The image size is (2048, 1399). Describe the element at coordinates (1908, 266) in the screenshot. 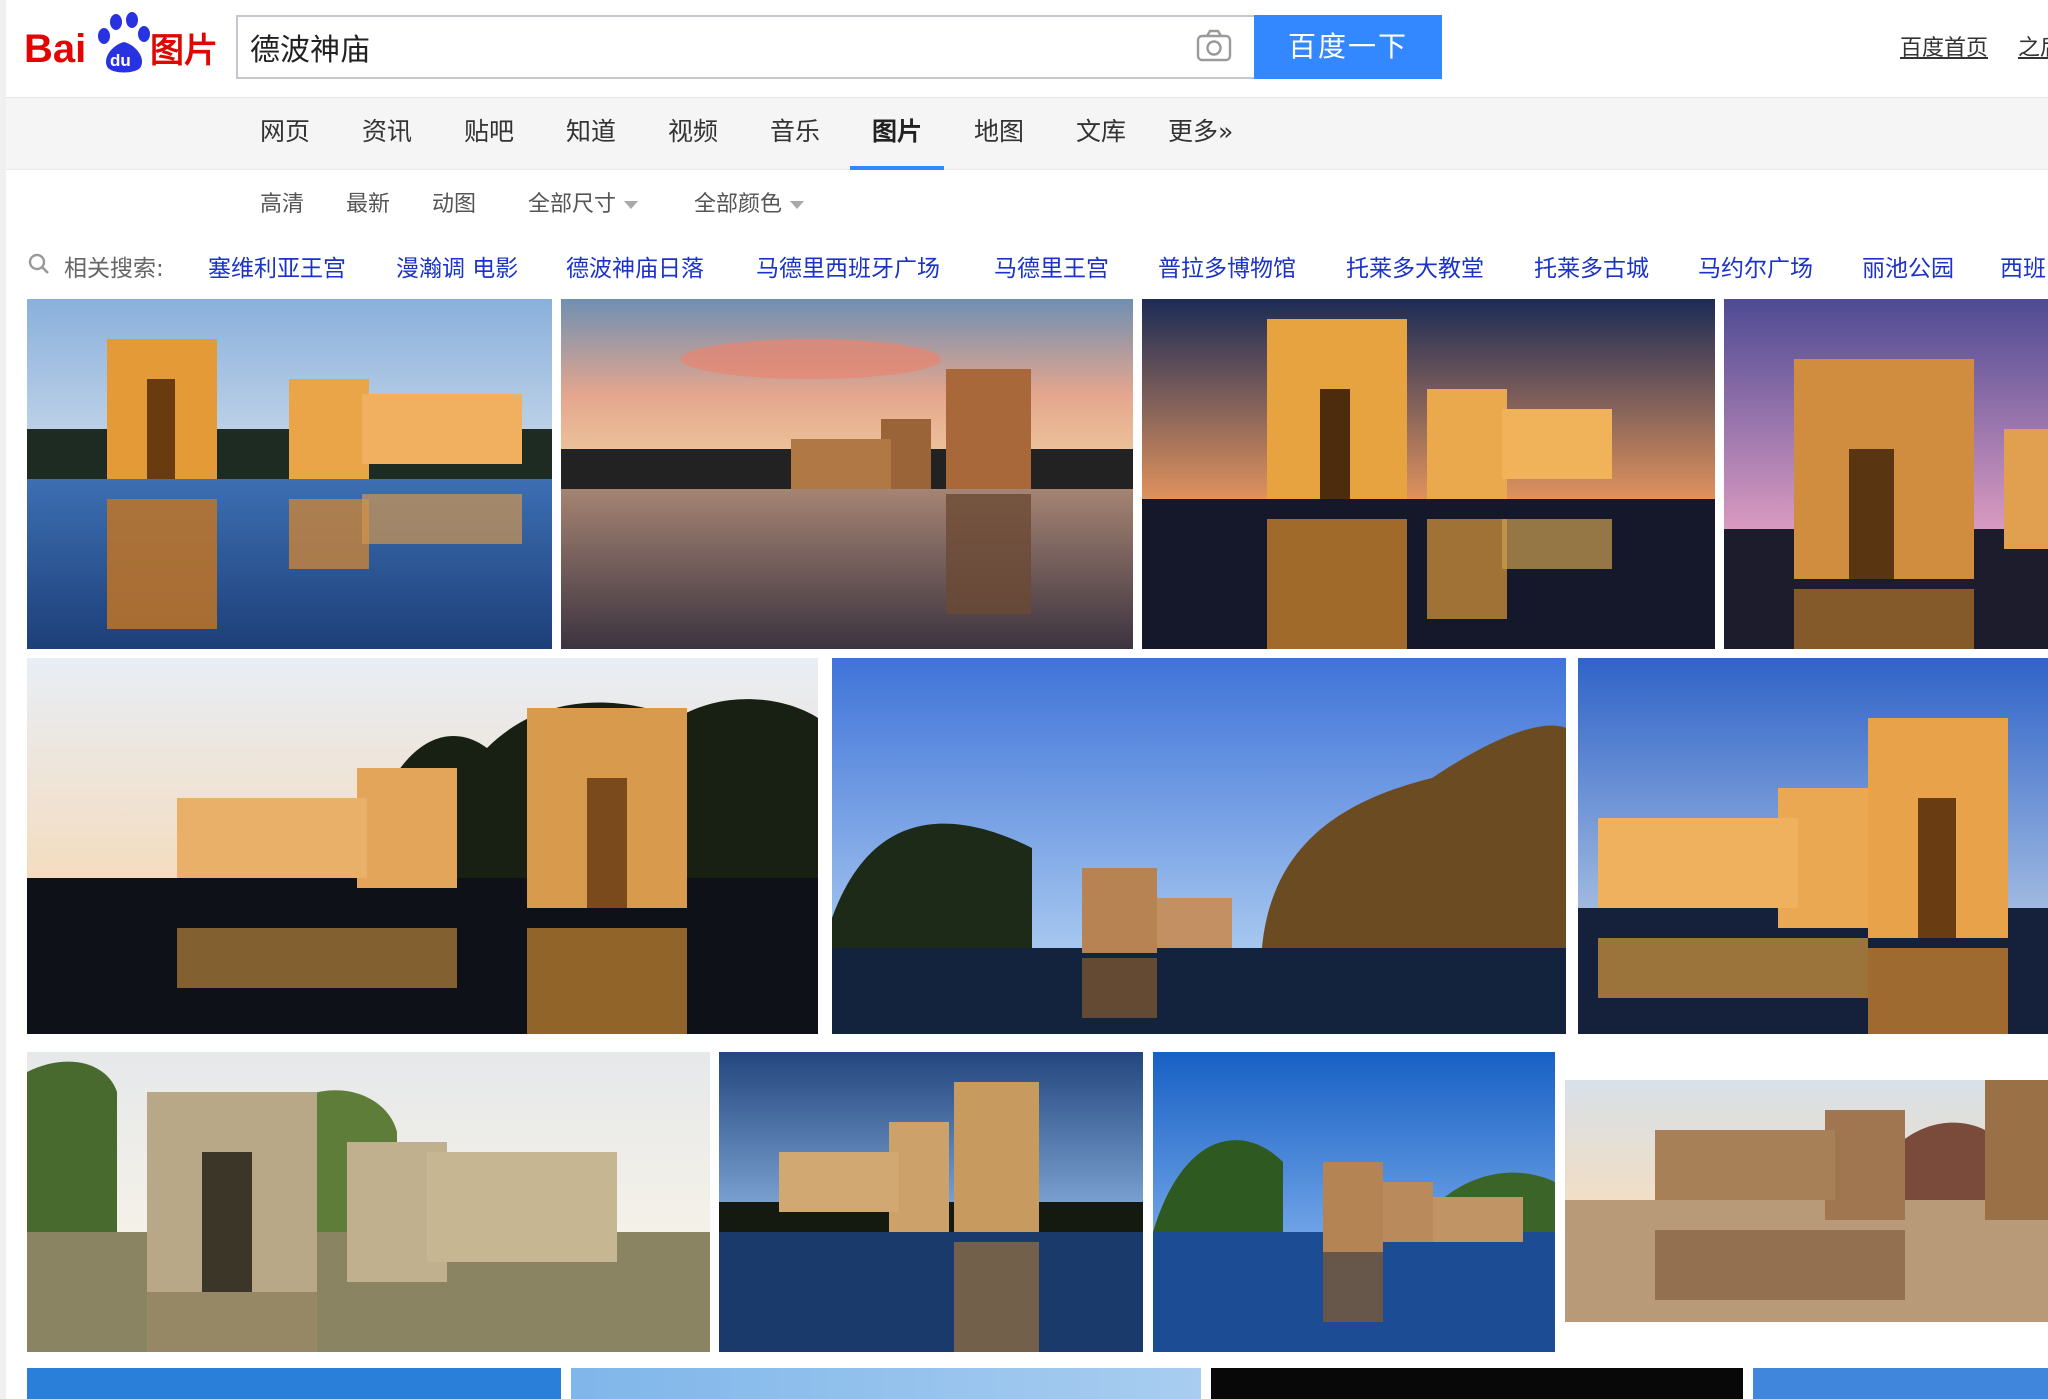

I see `related-link: 丽池公园` at that location.